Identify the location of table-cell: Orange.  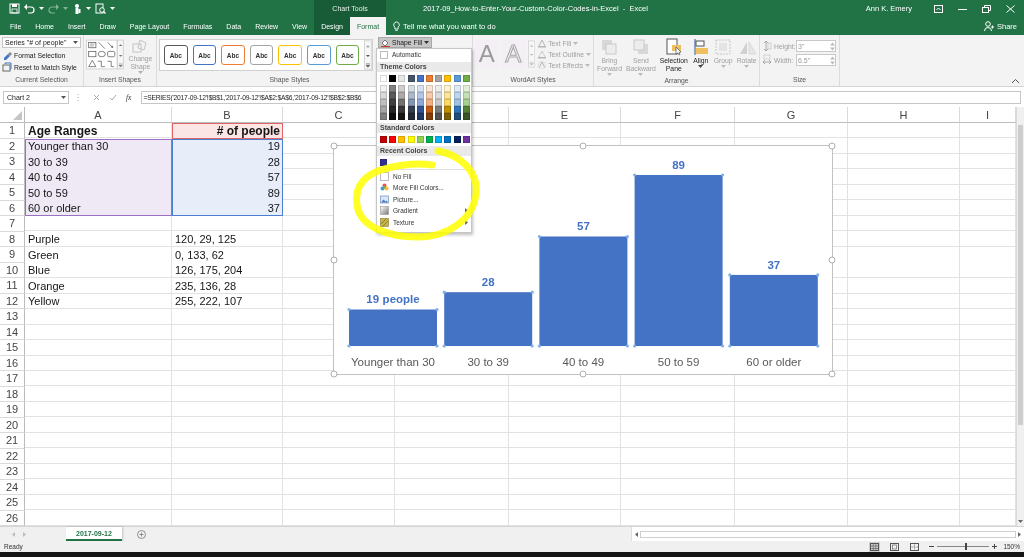
(98, 286).